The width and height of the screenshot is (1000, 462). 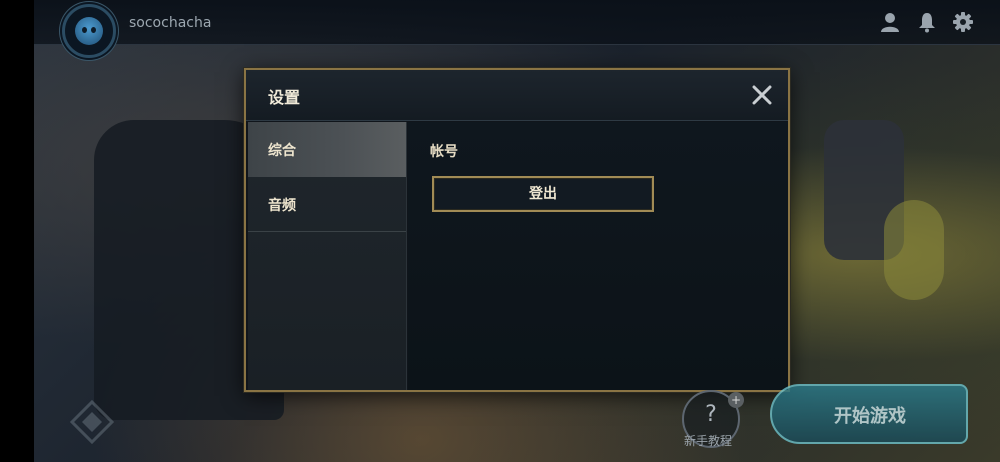 I want to click on gear-icon, so click(x=963, y=22).